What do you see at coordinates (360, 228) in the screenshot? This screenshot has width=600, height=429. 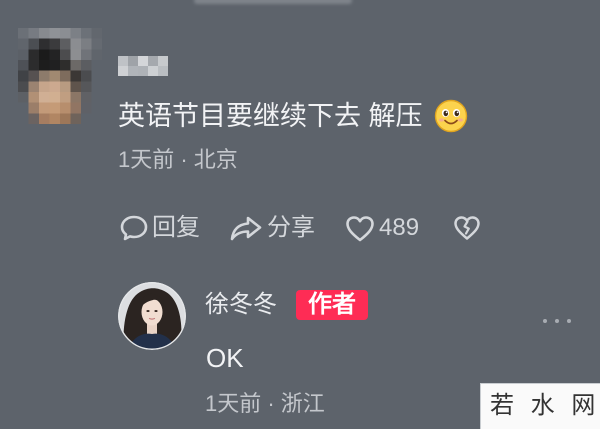 I see `heart-icon` at bounding box center [360, 228].